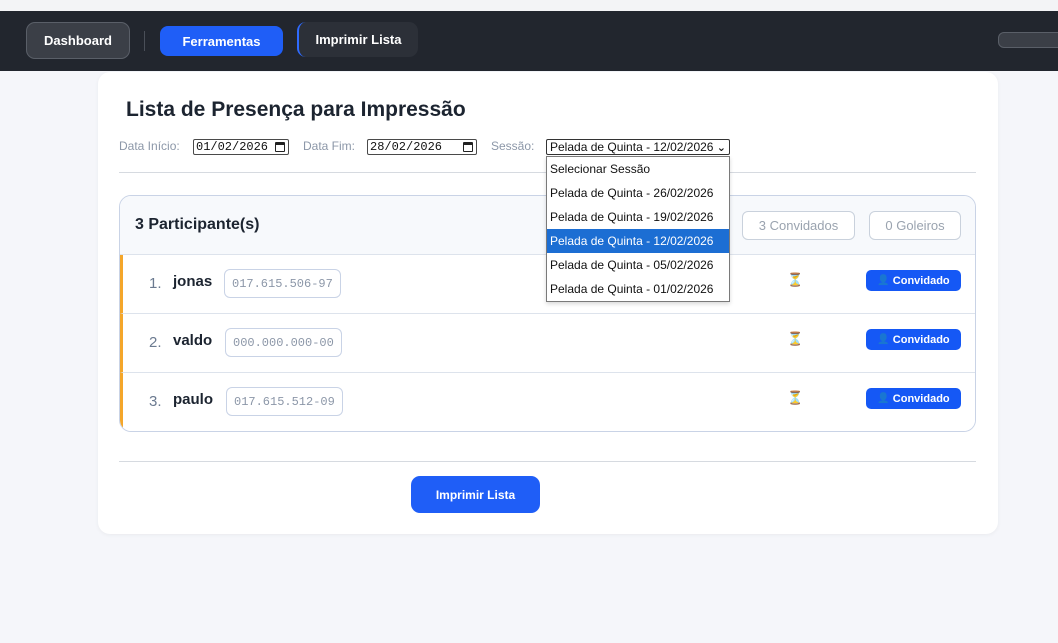 The image size is (1058, 643). What do you see at coordinates (193, 399) in the screenshot?
I see `participant-name: paulo` at bounding box center [193, 399].